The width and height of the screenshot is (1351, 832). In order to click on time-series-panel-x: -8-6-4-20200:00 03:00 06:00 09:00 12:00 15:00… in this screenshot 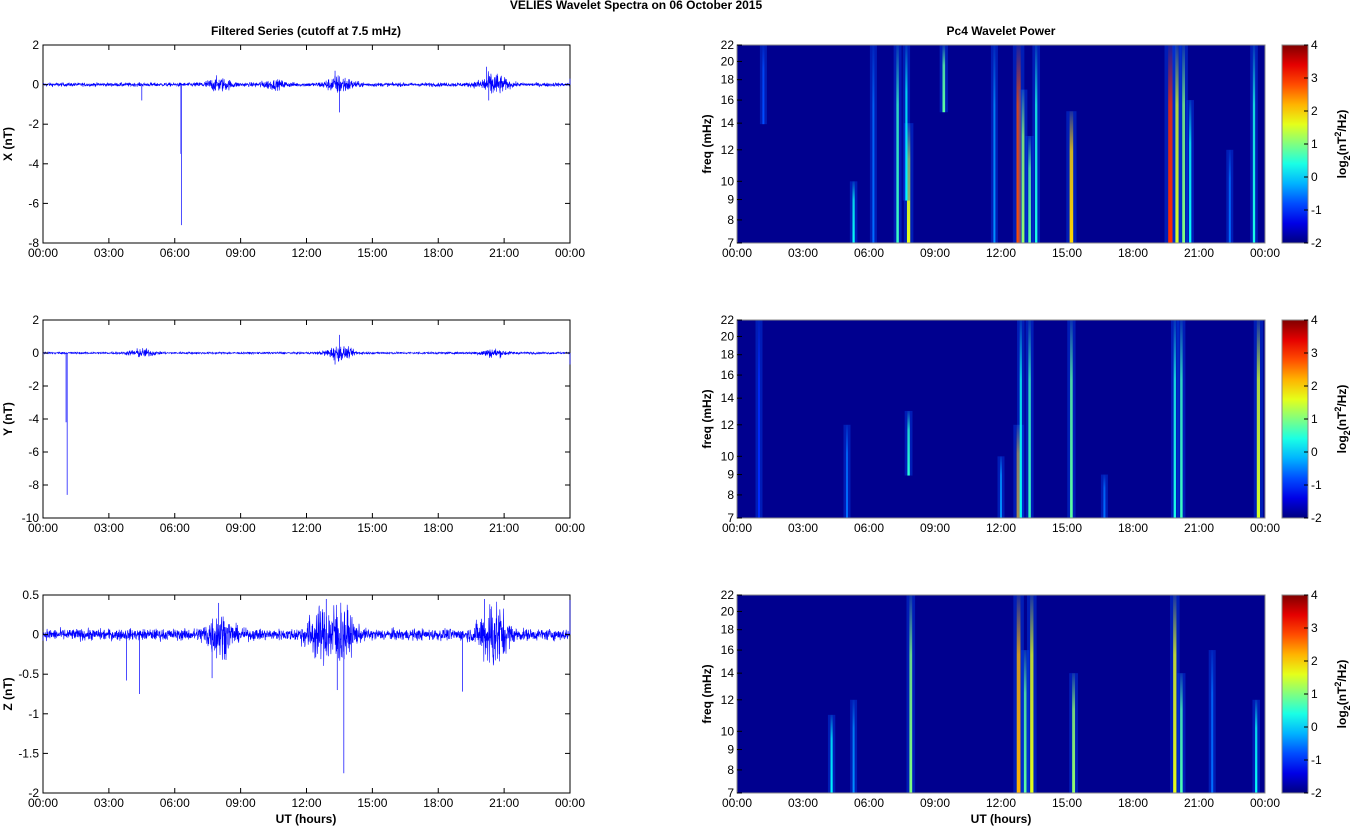, I will do `click(293, 149)`.